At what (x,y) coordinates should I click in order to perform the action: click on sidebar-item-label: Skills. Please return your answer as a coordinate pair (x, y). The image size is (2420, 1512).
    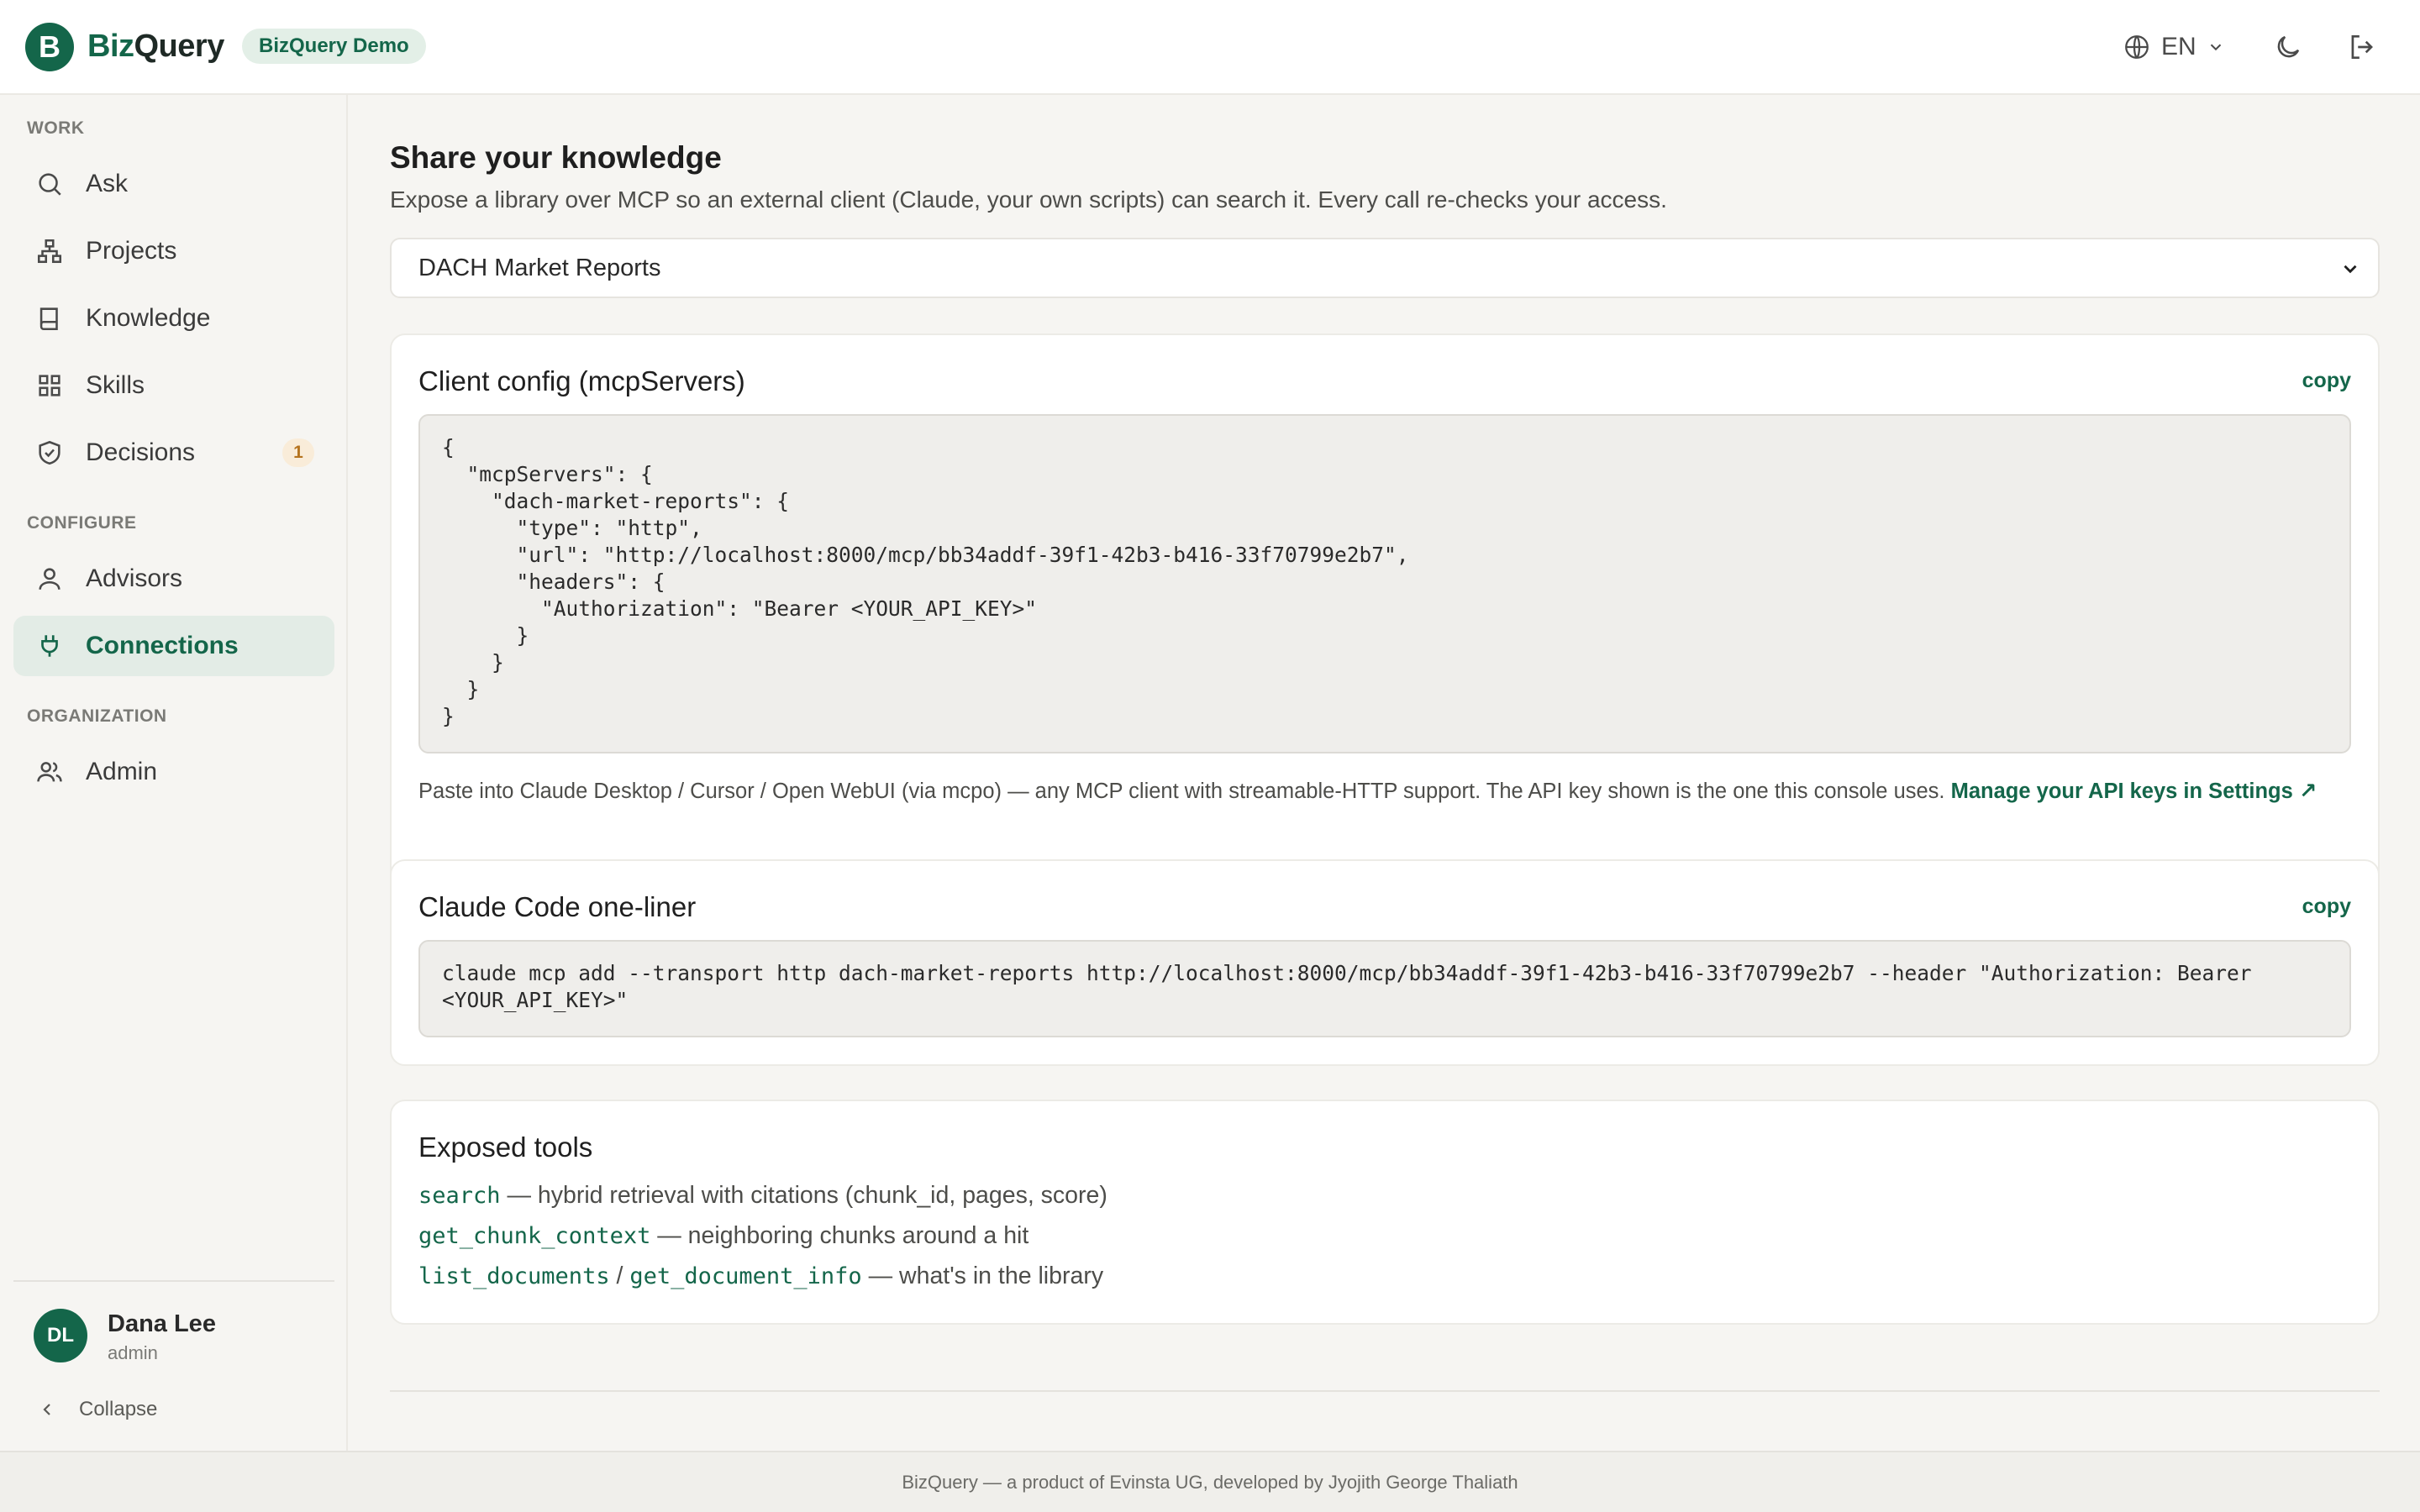
    Looking at the image, I should click on (116, 385).